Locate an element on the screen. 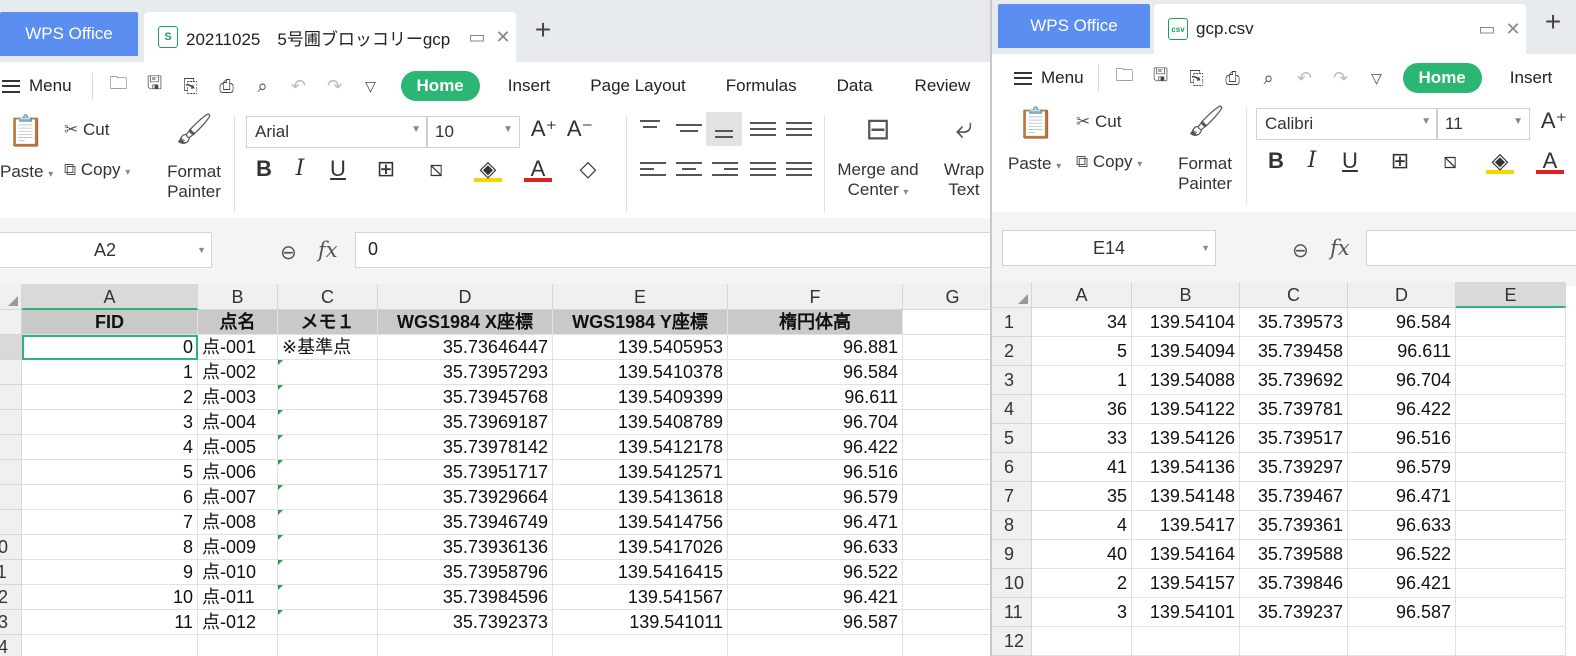 This screenshot has width=1576, height=656. tab-formulas: Formulas is located at coordinates (761, 86).